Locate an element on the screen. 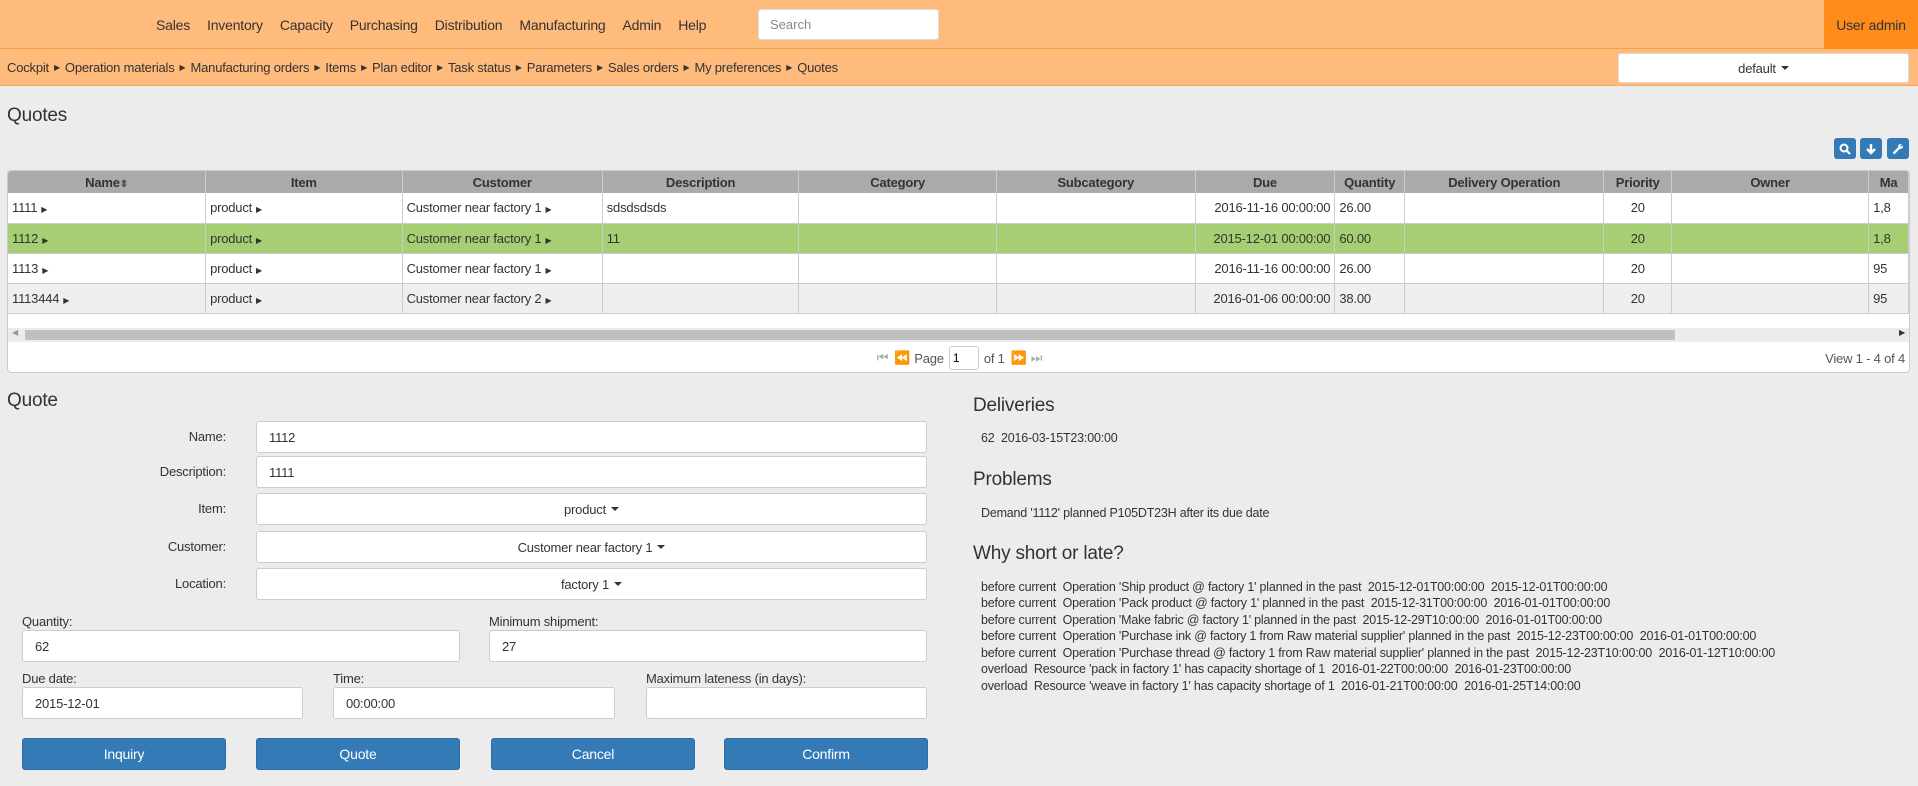 Image resolution: width=1918 pixels, height=786 pixels. menu-manufacturing: Manufacturing is located at coordinates (562, 25).